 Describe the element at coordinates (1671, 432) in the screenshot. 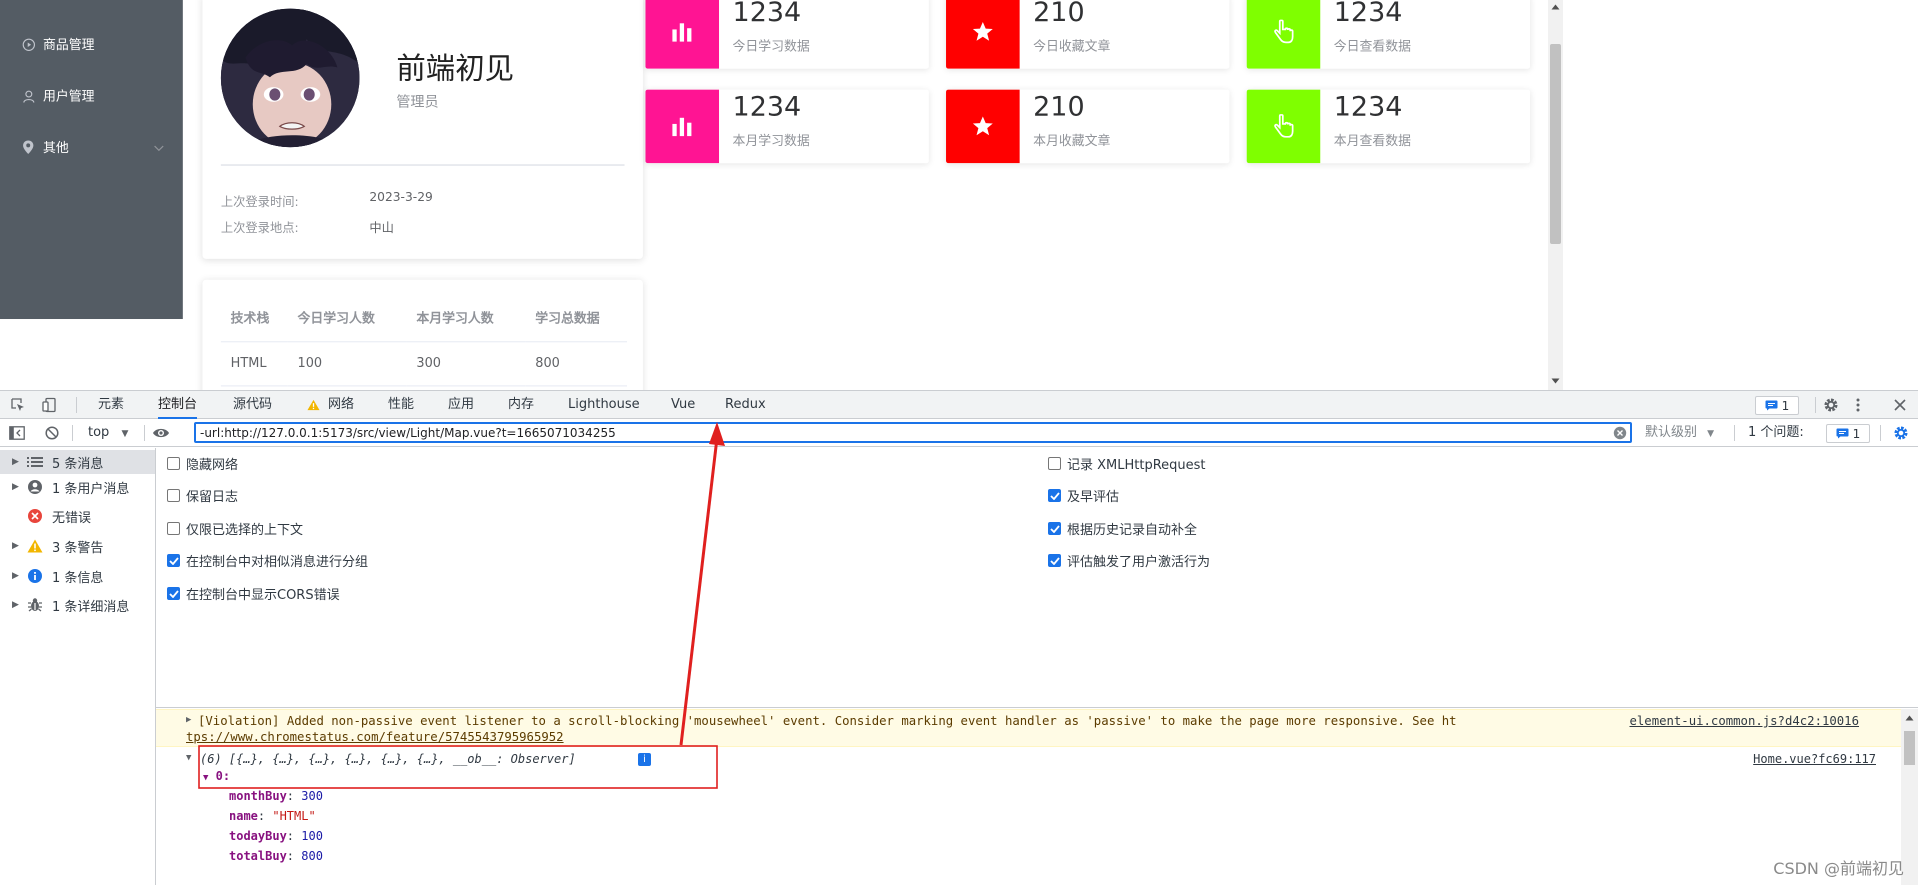

I see `log-level-value: 默认级别` at that location.